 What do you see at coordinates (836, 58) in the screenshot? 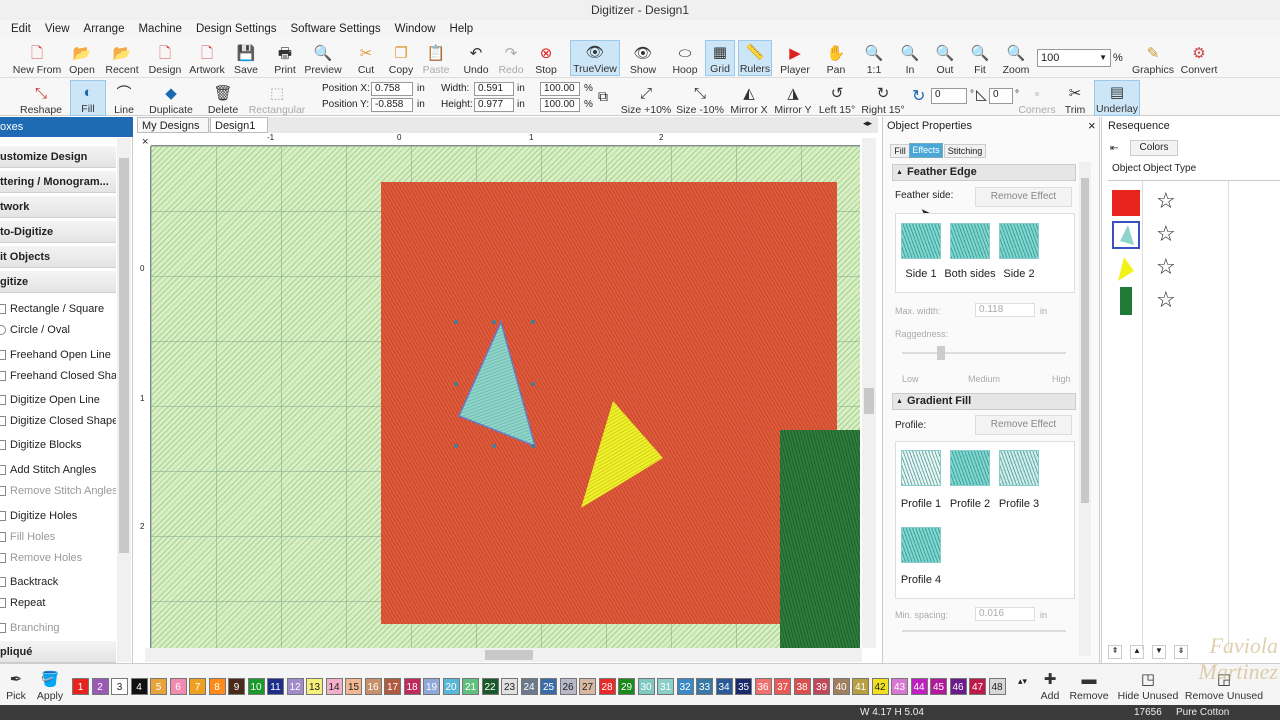
I see `pan-button: ✋ Pan` at bounding box center [836, 58].